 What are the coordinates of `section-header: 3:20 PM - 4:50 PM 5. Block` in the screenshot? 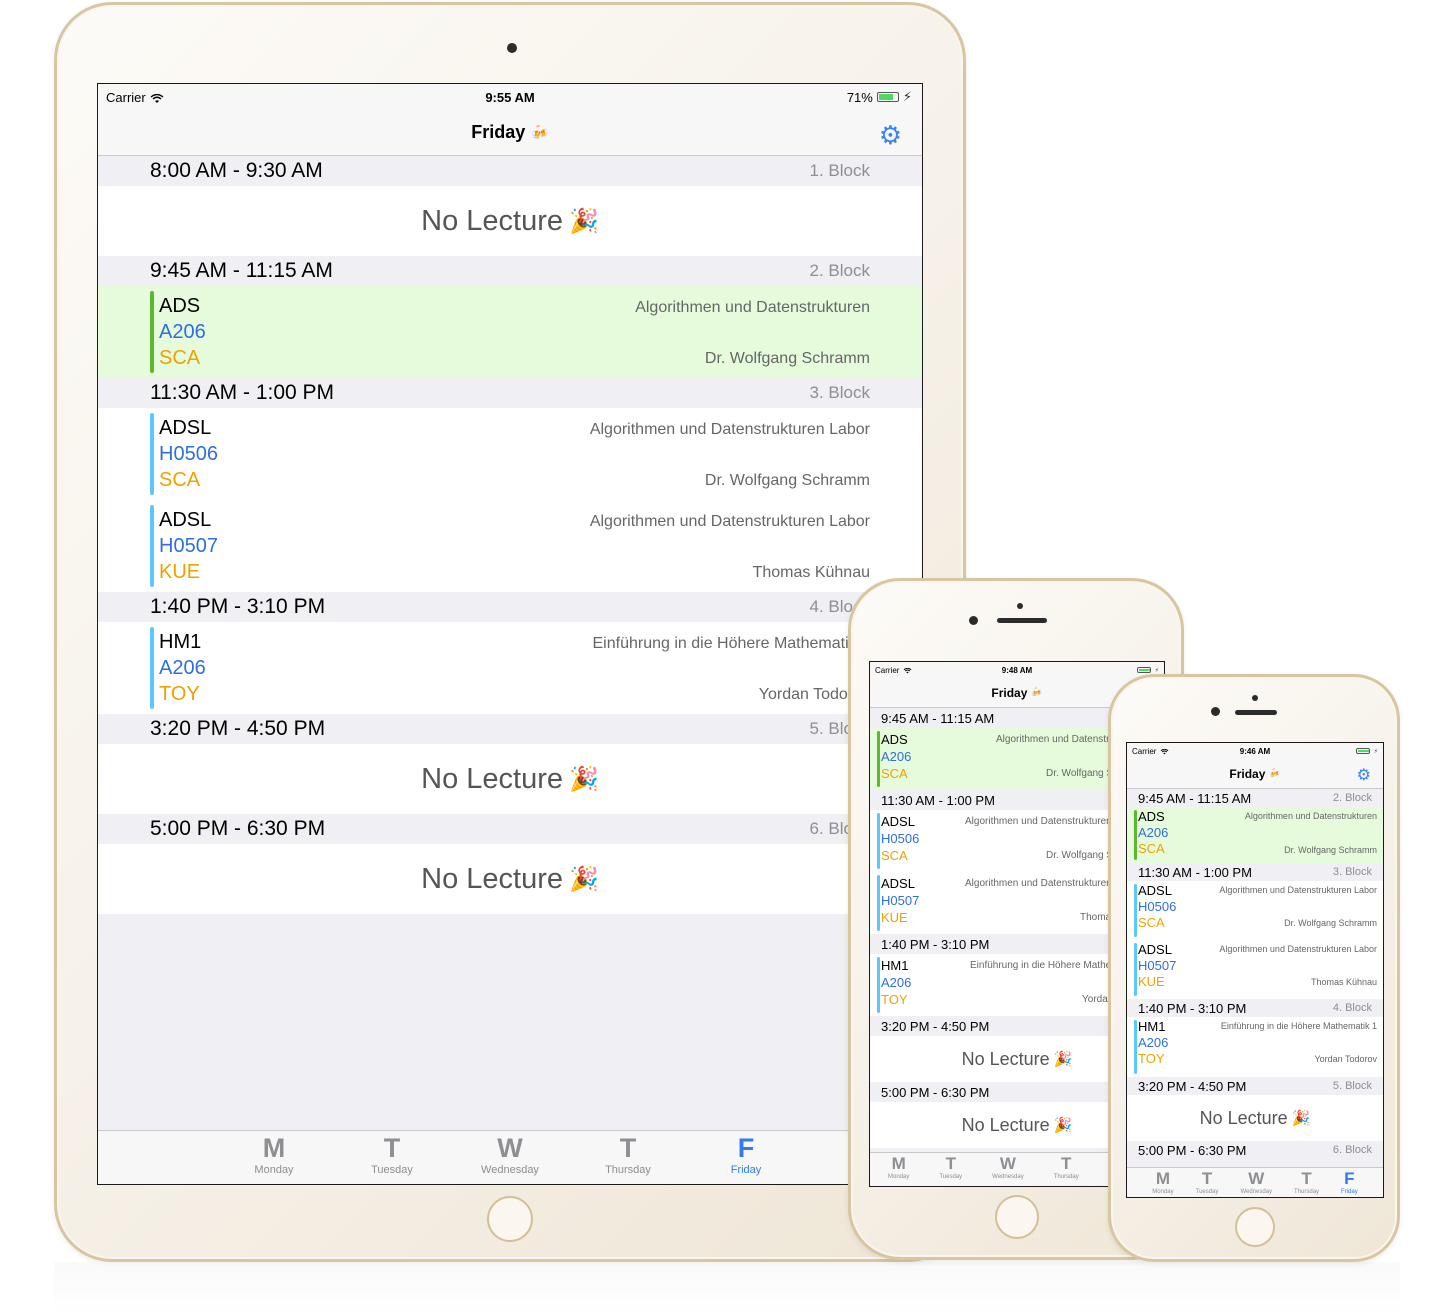 It's located at (1255, 1086).